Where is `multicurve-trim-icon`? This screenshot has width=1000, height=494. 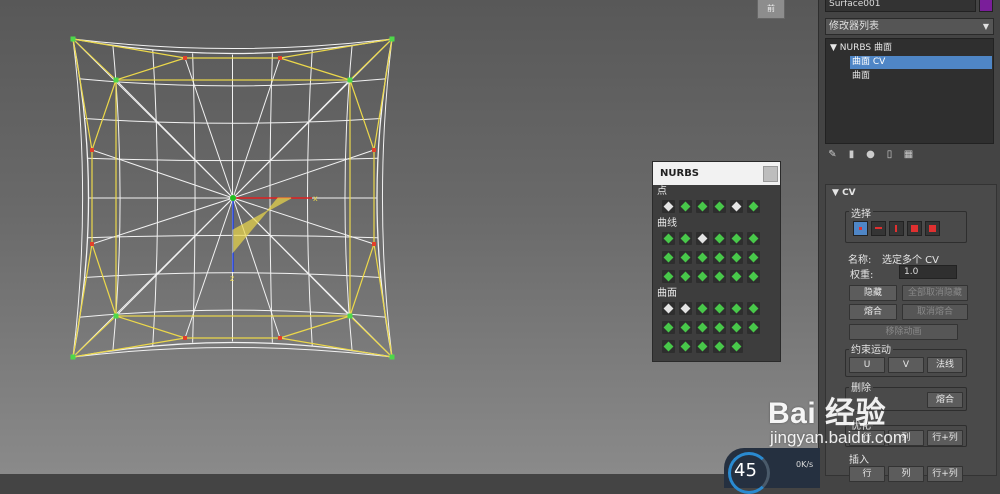
multicurve-trim-icon is located at coordinates (719, 346).